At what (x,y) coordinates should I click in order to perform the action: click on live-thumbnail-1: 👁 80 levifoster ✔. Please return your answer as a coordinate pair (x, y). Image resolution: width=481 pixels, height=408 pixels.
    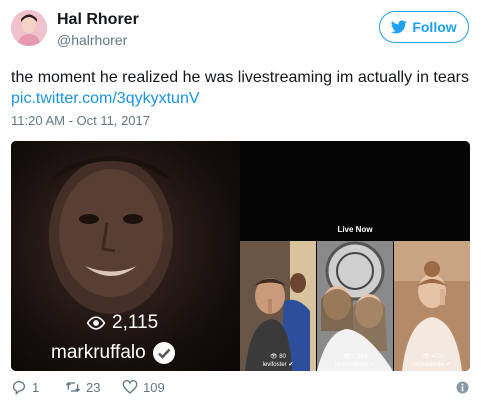
    Looking at the image, I should click on (278, 306).